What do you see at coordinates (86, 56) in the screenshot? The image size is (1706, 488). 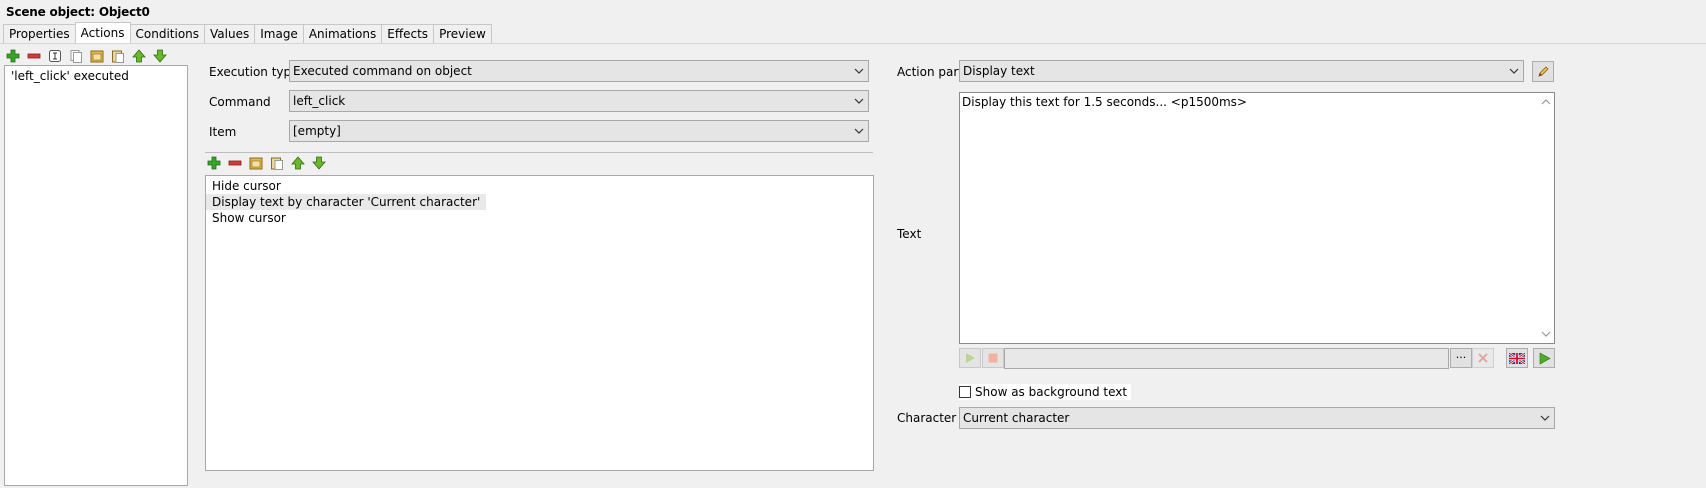 I see `events-toolbar` at bounding box center [86, 56].